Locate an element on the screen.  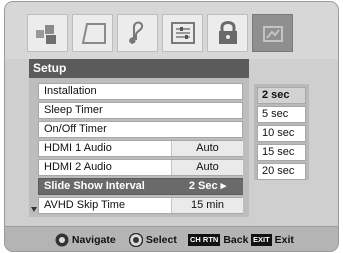
exit-key-icon: EXIT is located at coordinates (261, 240).